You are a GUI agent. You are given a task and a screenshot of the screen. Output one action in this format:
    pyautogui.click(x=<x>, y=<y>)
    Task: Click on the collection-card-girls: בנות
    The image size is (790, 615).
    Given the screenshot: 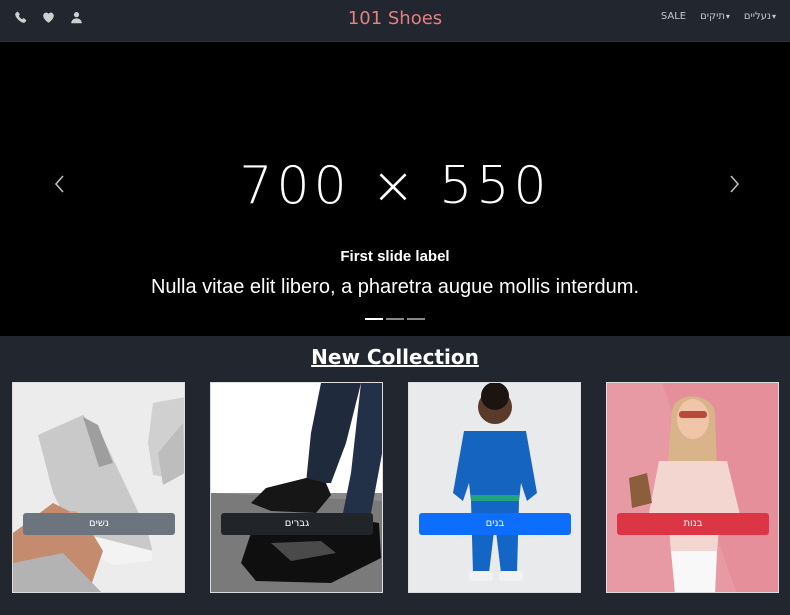 What is the action you would take?
    pyautogui.click(x=692, y=487)
    